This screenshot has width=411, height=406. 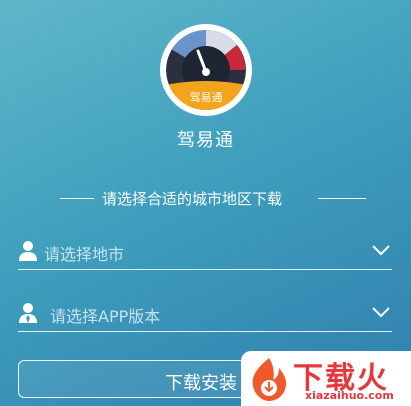 I want to click on app-version-select: 请选择APP版本, so click(x=205, y=314).